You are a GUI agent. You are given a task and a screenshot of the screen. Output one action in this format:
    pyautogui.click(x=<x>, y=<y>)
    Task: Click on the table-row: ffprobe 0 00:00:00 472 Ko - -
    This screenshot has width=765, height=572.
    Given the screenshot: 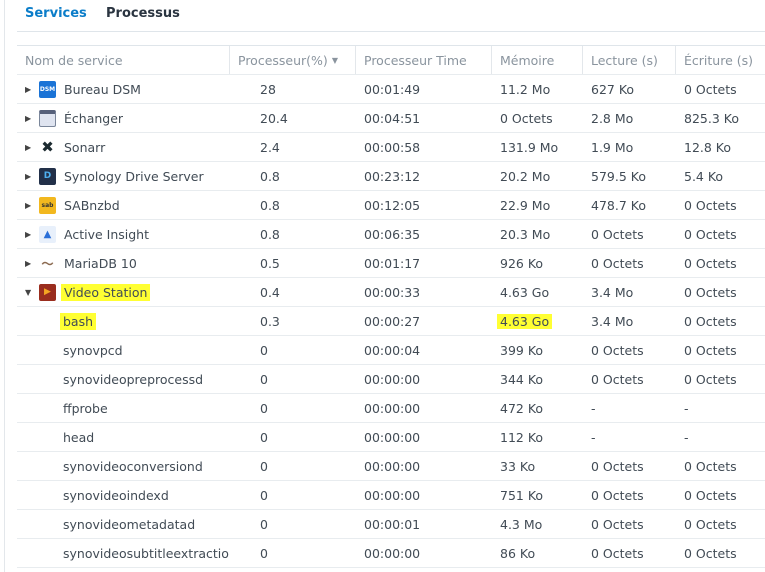 What is the action you would take?
    pyautogui.click(x=391, y=408)
    